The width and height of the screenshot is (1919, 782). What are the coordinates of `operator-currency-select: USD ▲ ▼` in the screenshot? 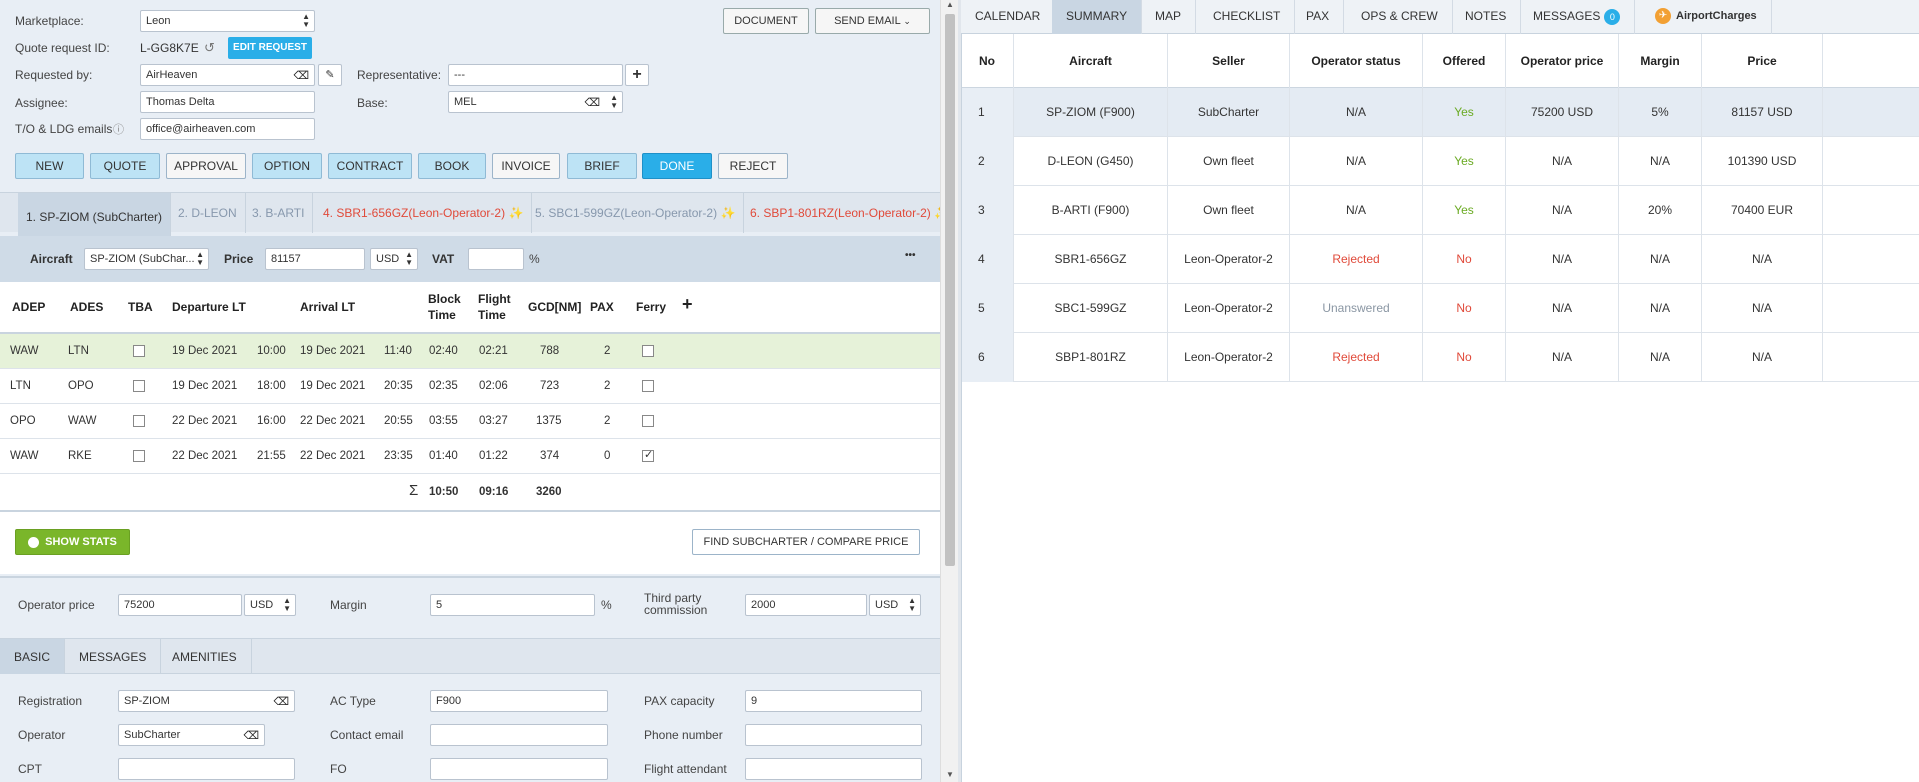 It's located at (270, 605).